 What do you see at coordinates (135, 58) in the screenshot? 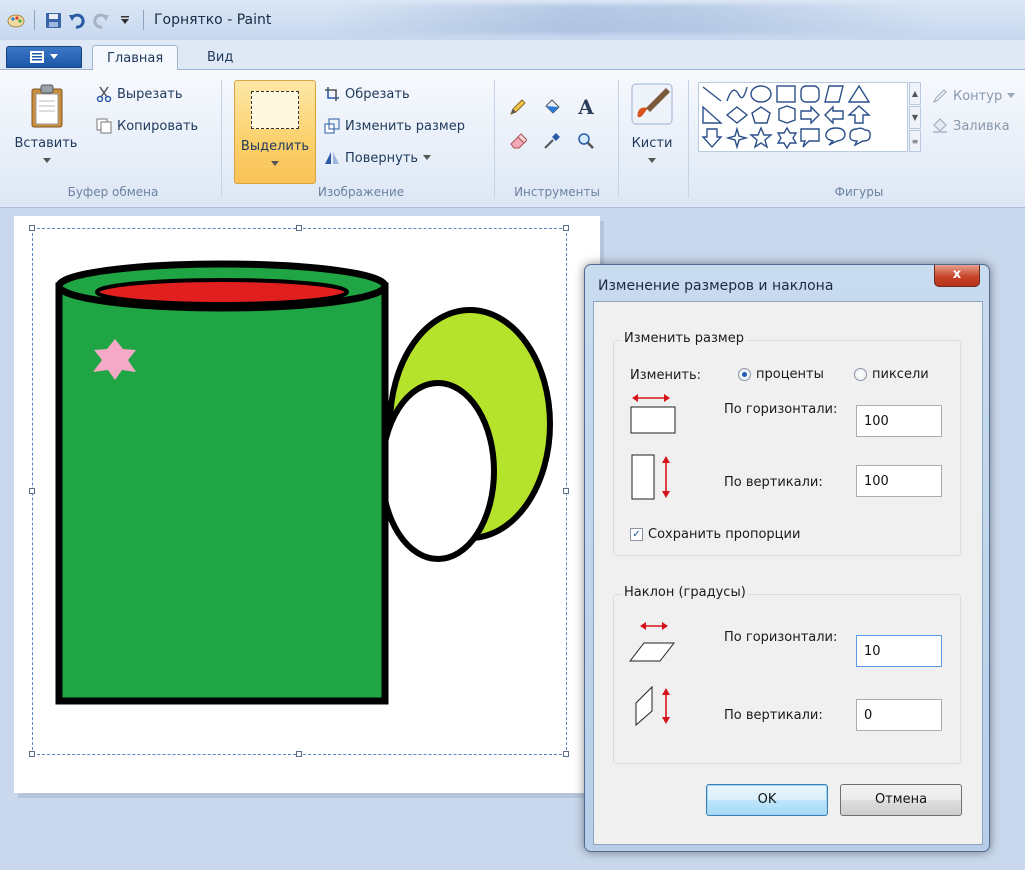
I see `tab-home: Главная` at bounding box center [135, 58].